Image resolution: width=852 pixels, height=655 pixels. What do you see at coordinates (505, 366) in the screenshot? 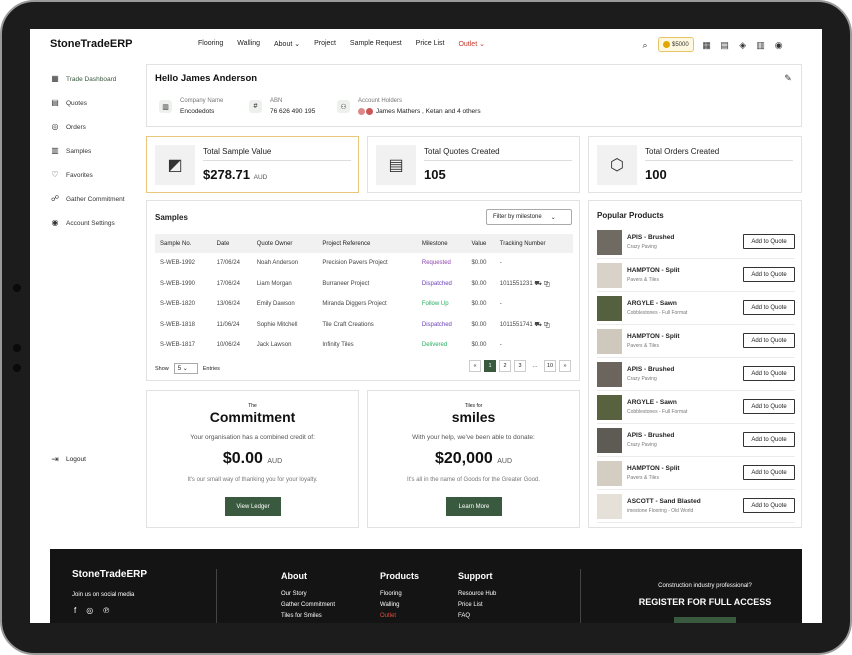
I see `page-2: 2` at bounding box center [505, 366].